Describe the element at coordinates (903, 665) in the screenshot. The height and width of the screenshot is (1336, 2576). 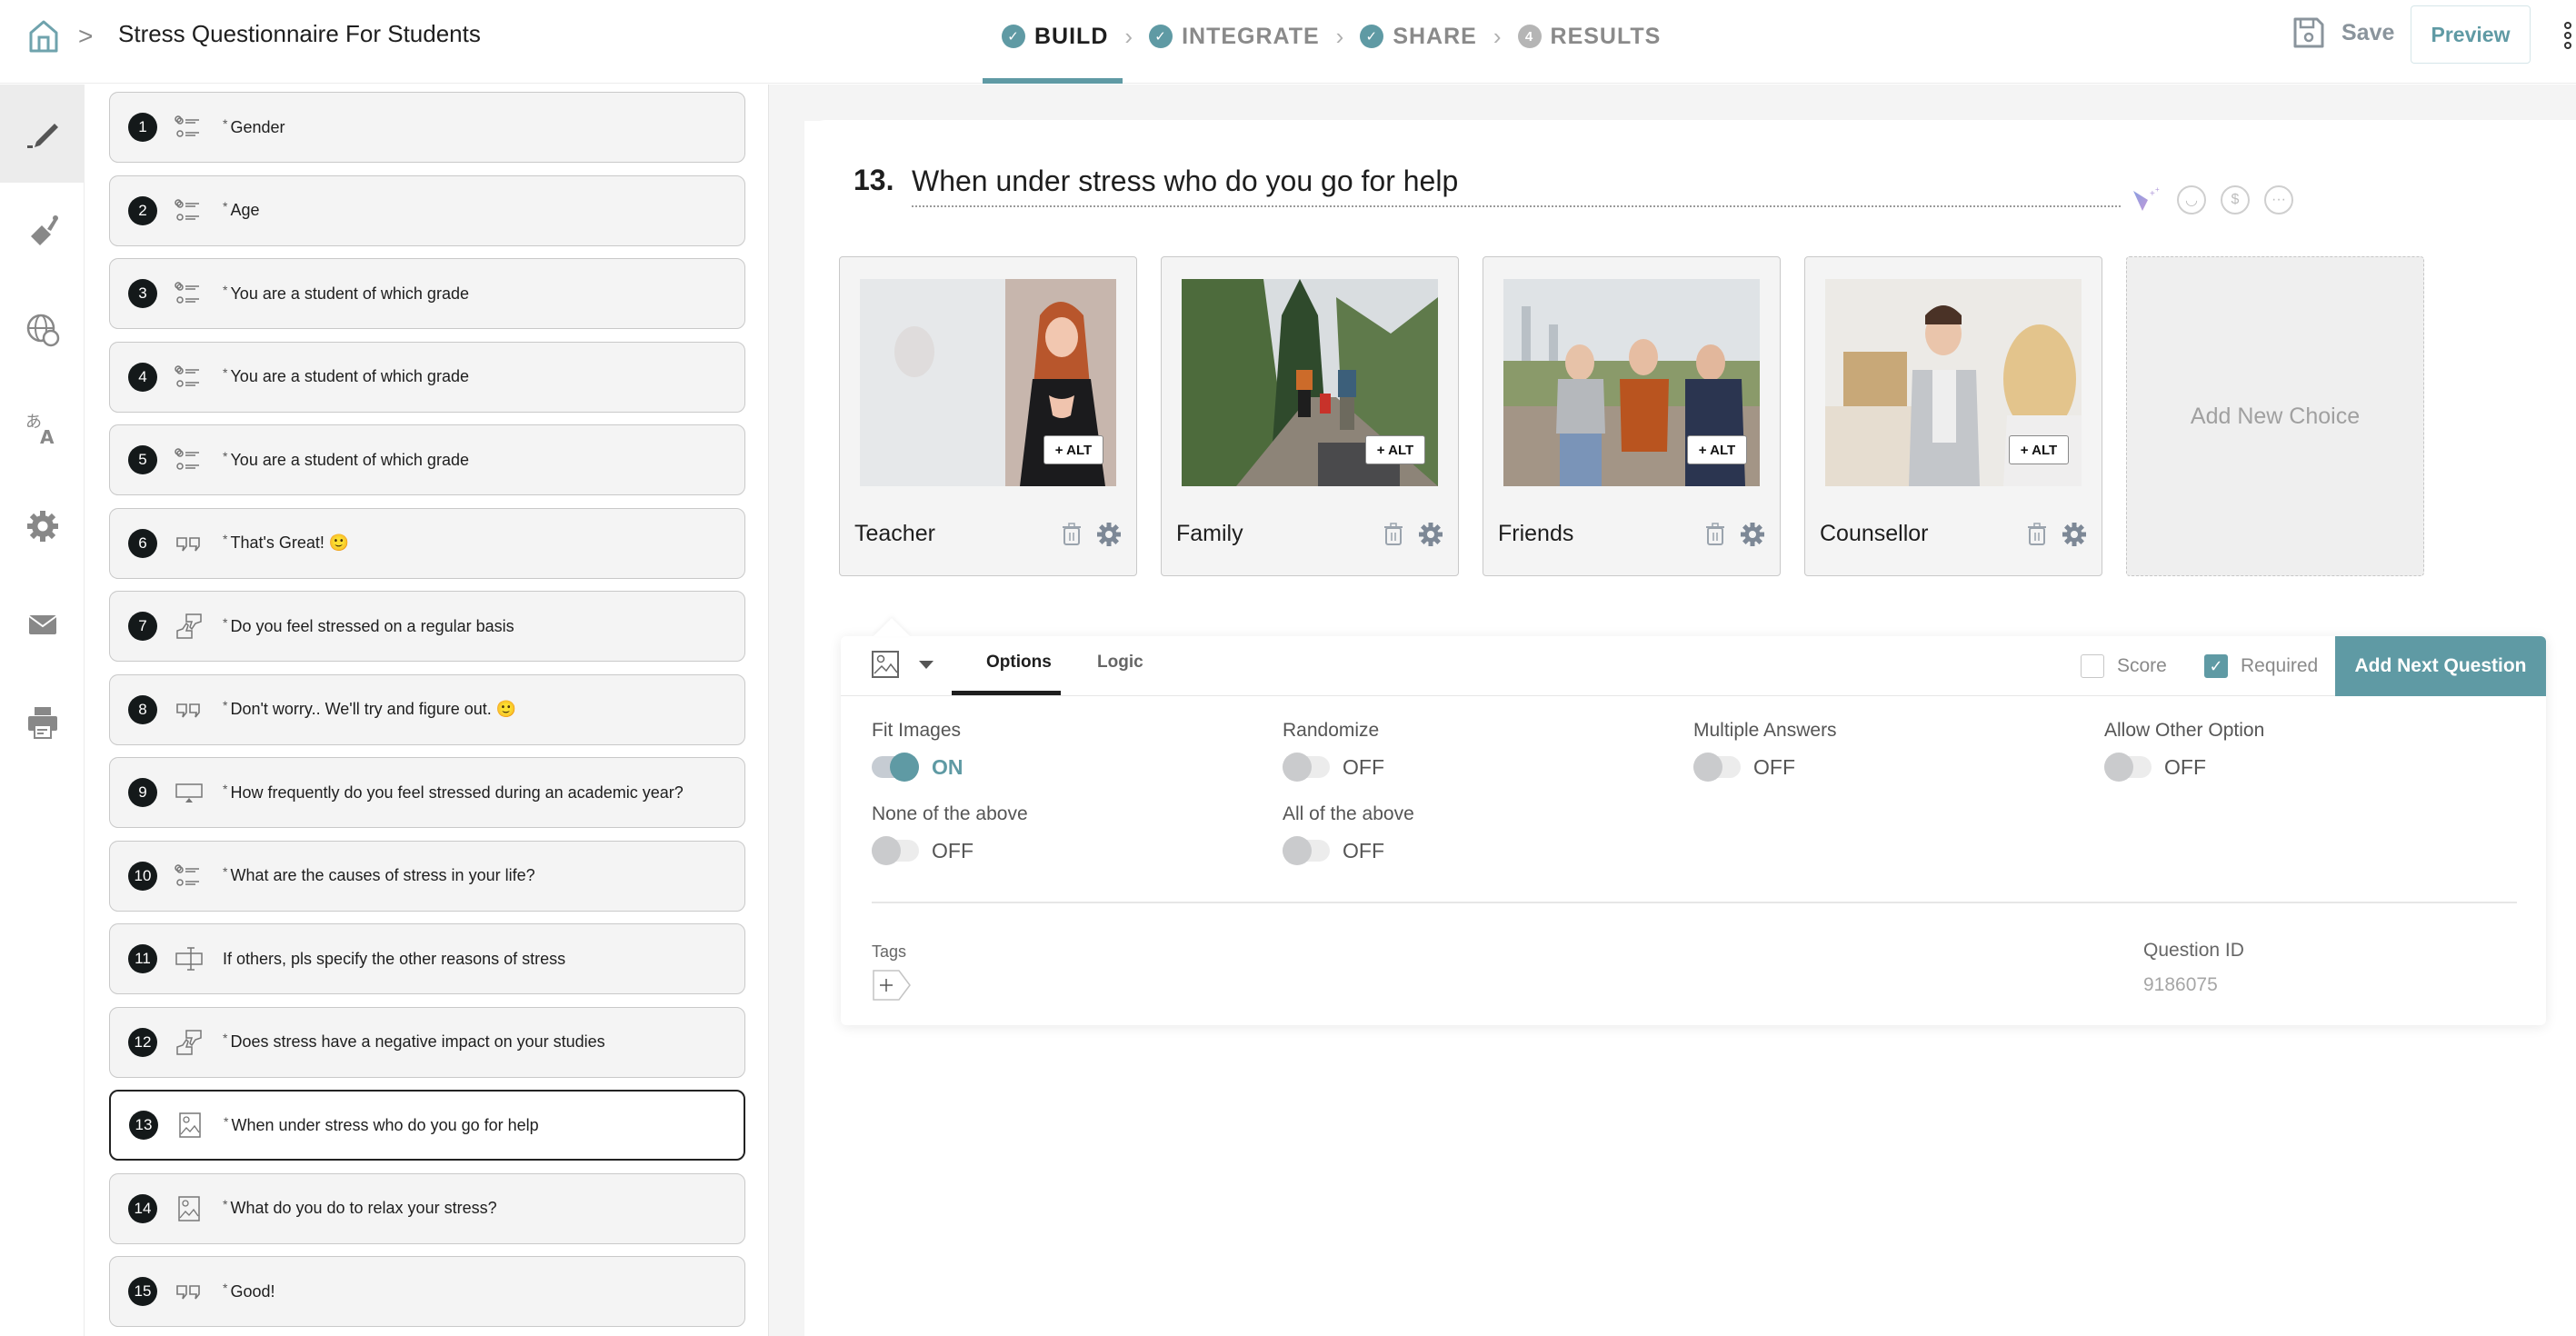
I see `question-type-selector` at that location.